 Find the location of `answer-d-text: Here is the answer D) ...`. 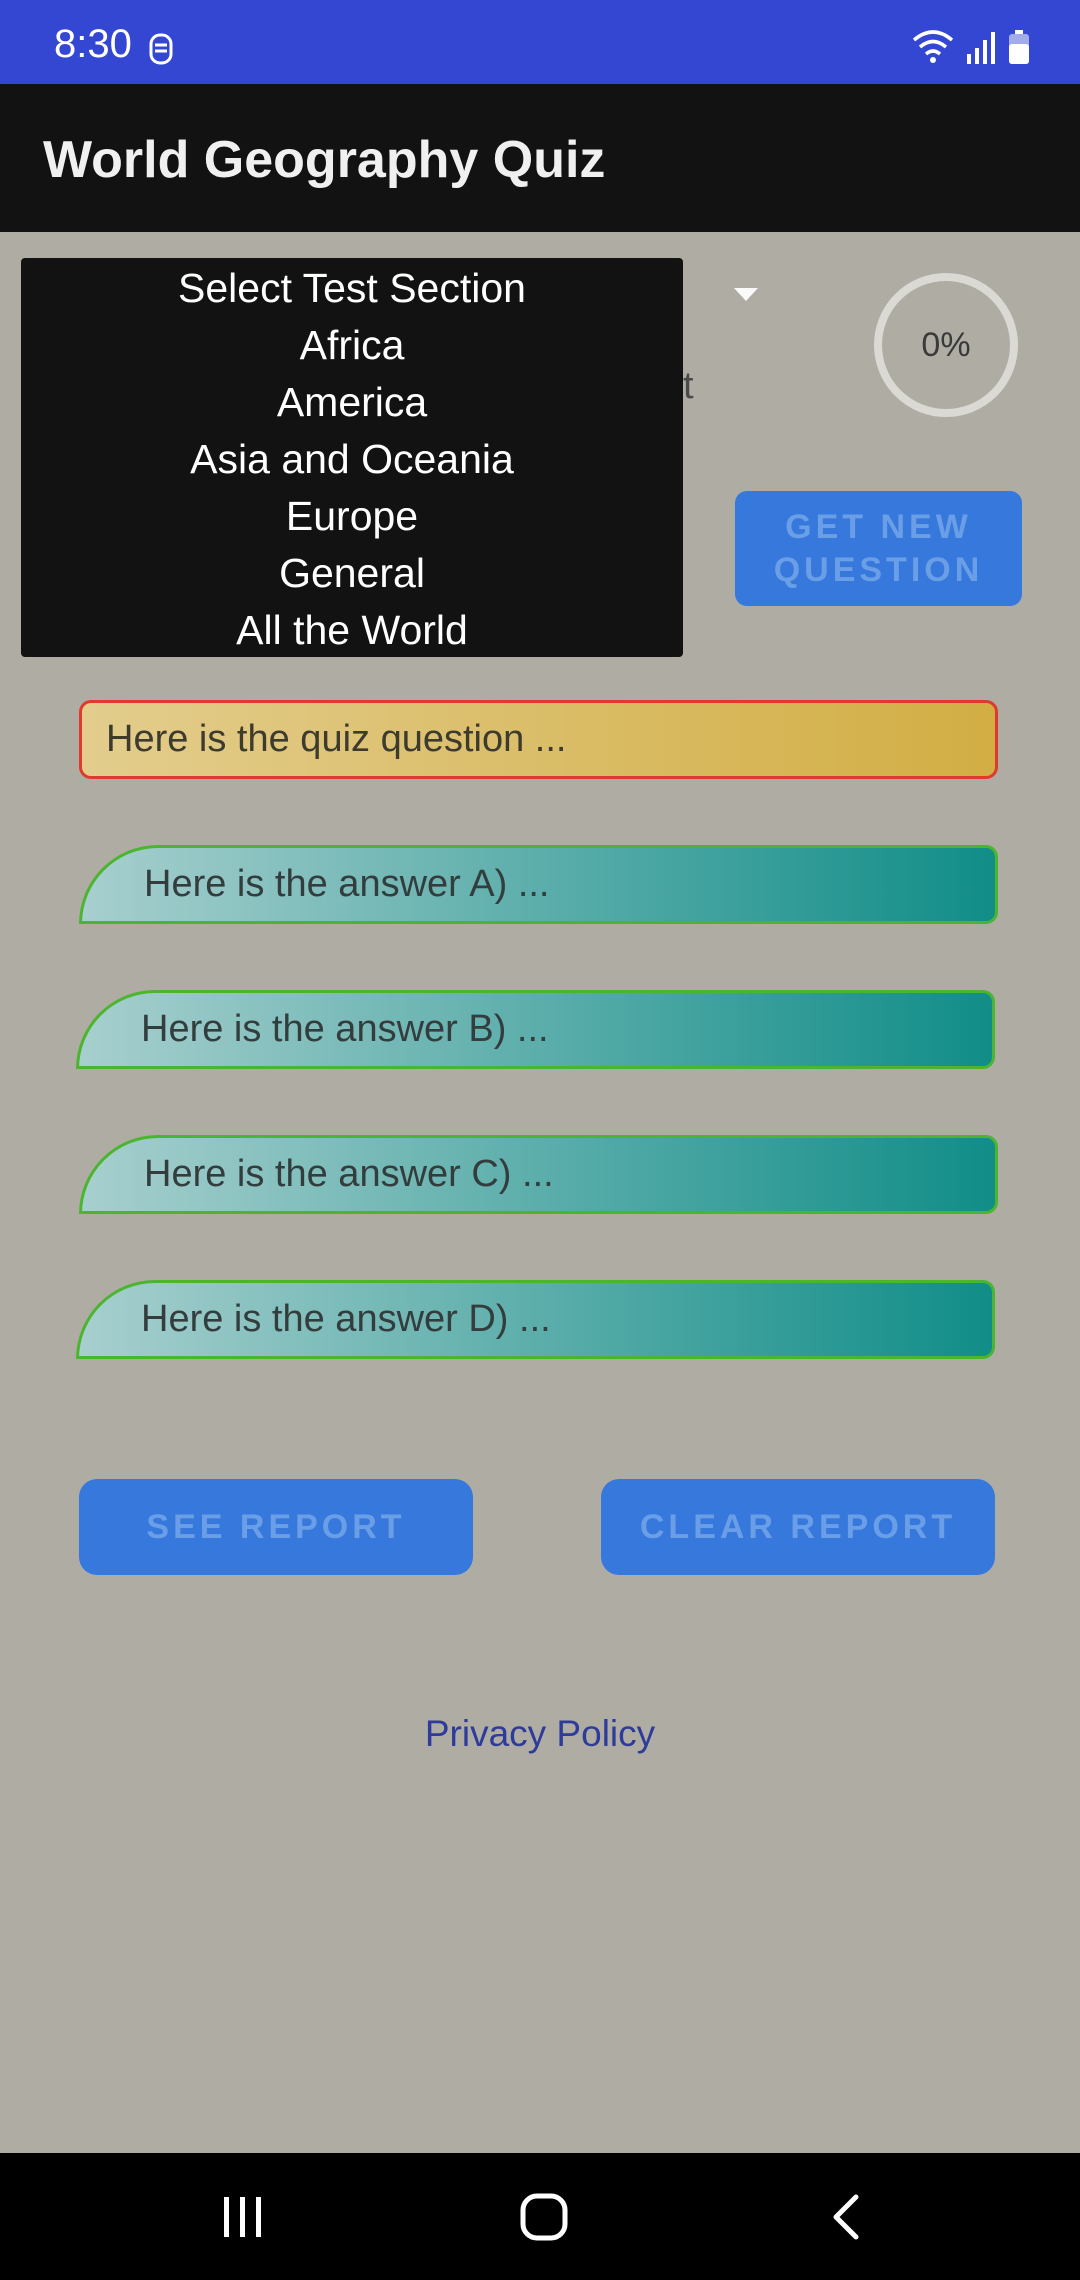

answer-d-text: Here is the answer D) ... is located at coordinates (346, 1319).